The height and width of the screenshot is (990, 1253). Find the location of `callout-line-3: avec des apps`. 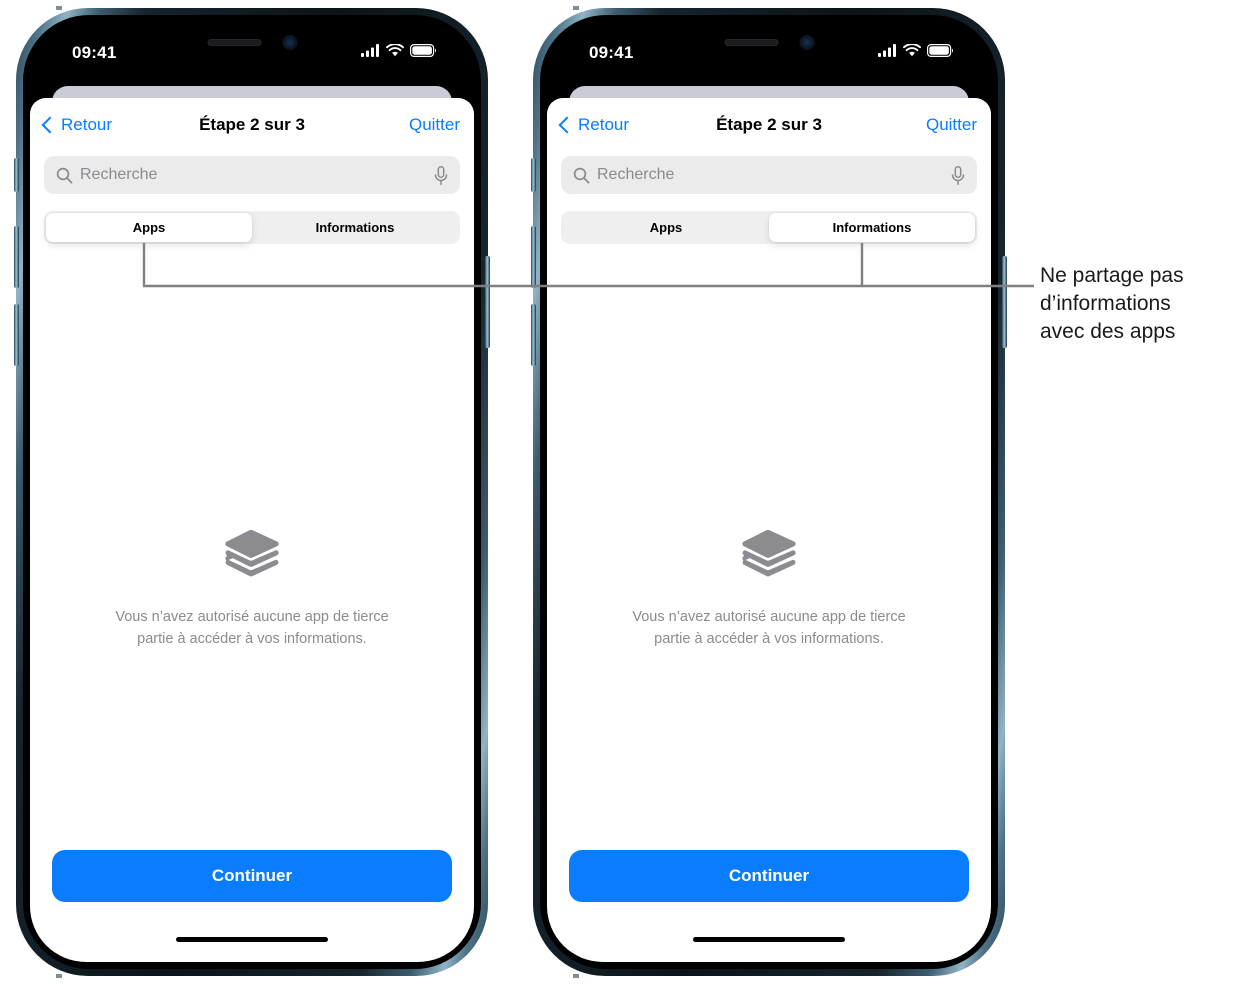

callout-line-3: avec des apps is located at coordinates (1108, 331).